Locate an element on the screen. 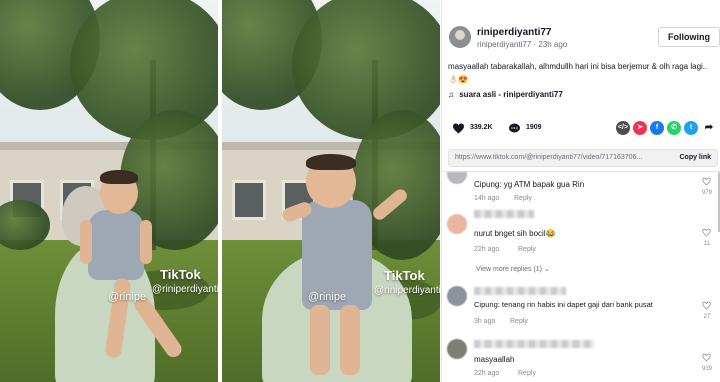  sound-label: suara asli - riniperdiyanti77 is located at coordinates (511, 94).